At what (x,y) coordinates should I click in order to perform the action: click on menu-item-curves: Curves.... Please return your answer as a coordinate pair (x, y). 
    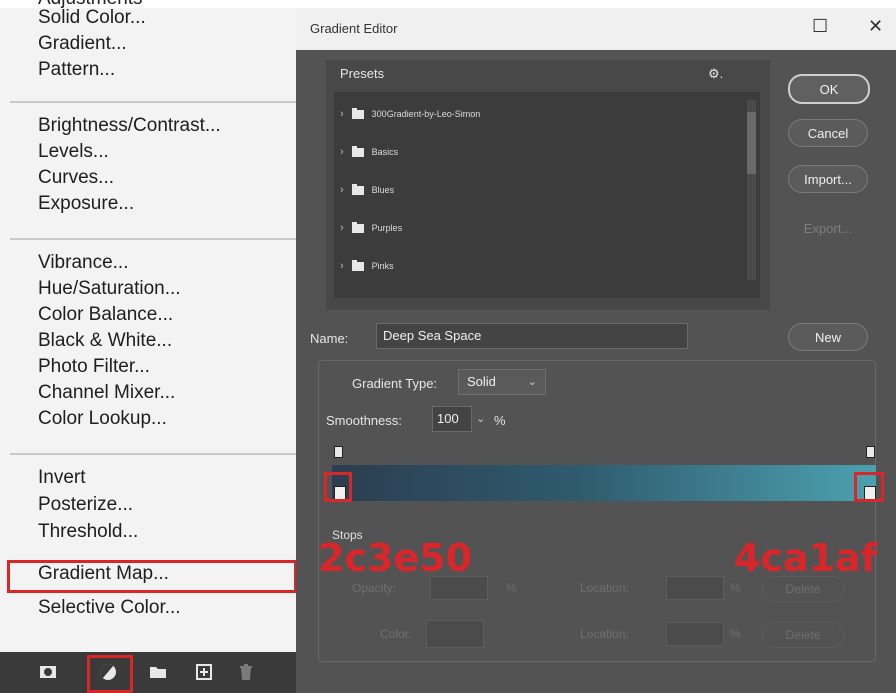
    Looking at the image, I should click on (76, 178).